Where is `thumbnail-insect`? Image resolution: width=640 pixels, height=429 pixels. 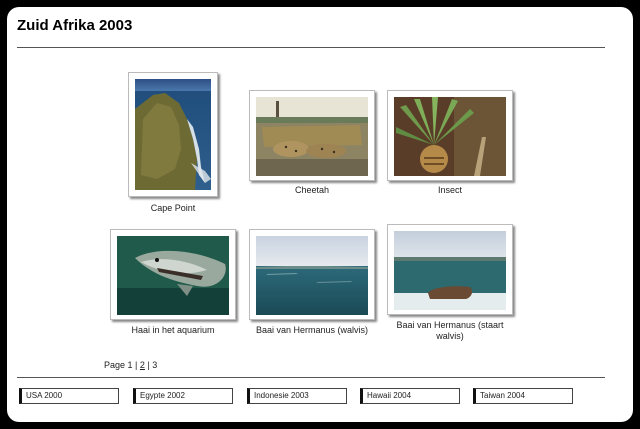 thumbnail-insect is located at coordinates (450, 135).